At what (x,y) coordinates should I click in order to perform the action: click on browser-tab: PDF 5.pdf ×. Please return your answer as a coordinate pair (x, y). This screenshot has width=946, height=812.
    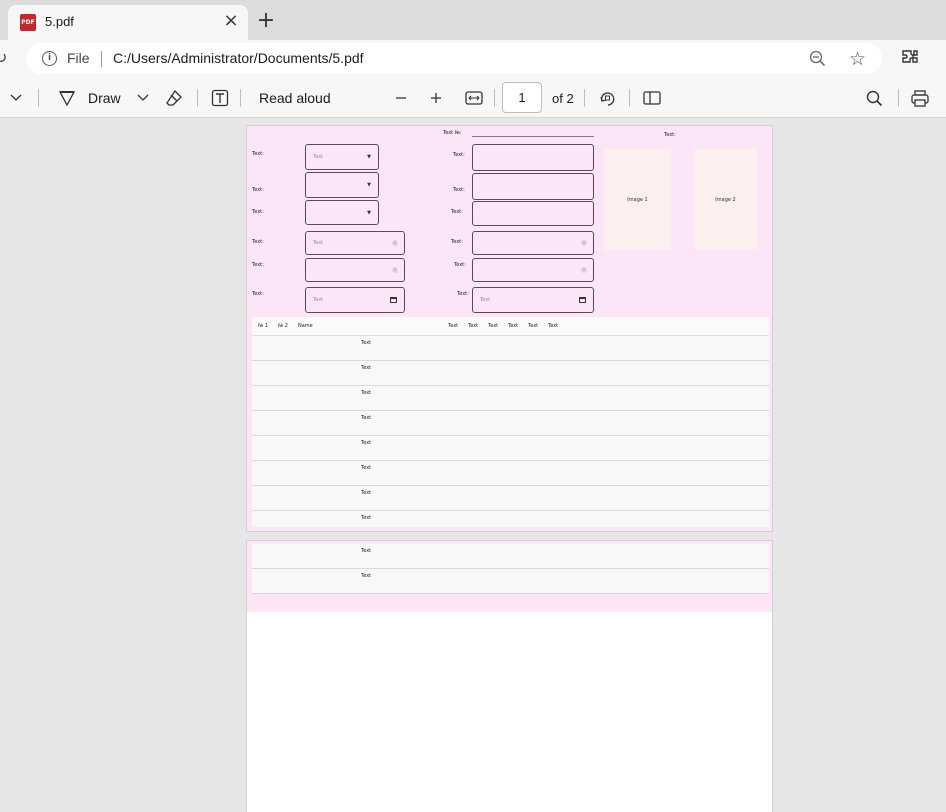
    Looking at the image, I should click on (128, 22).